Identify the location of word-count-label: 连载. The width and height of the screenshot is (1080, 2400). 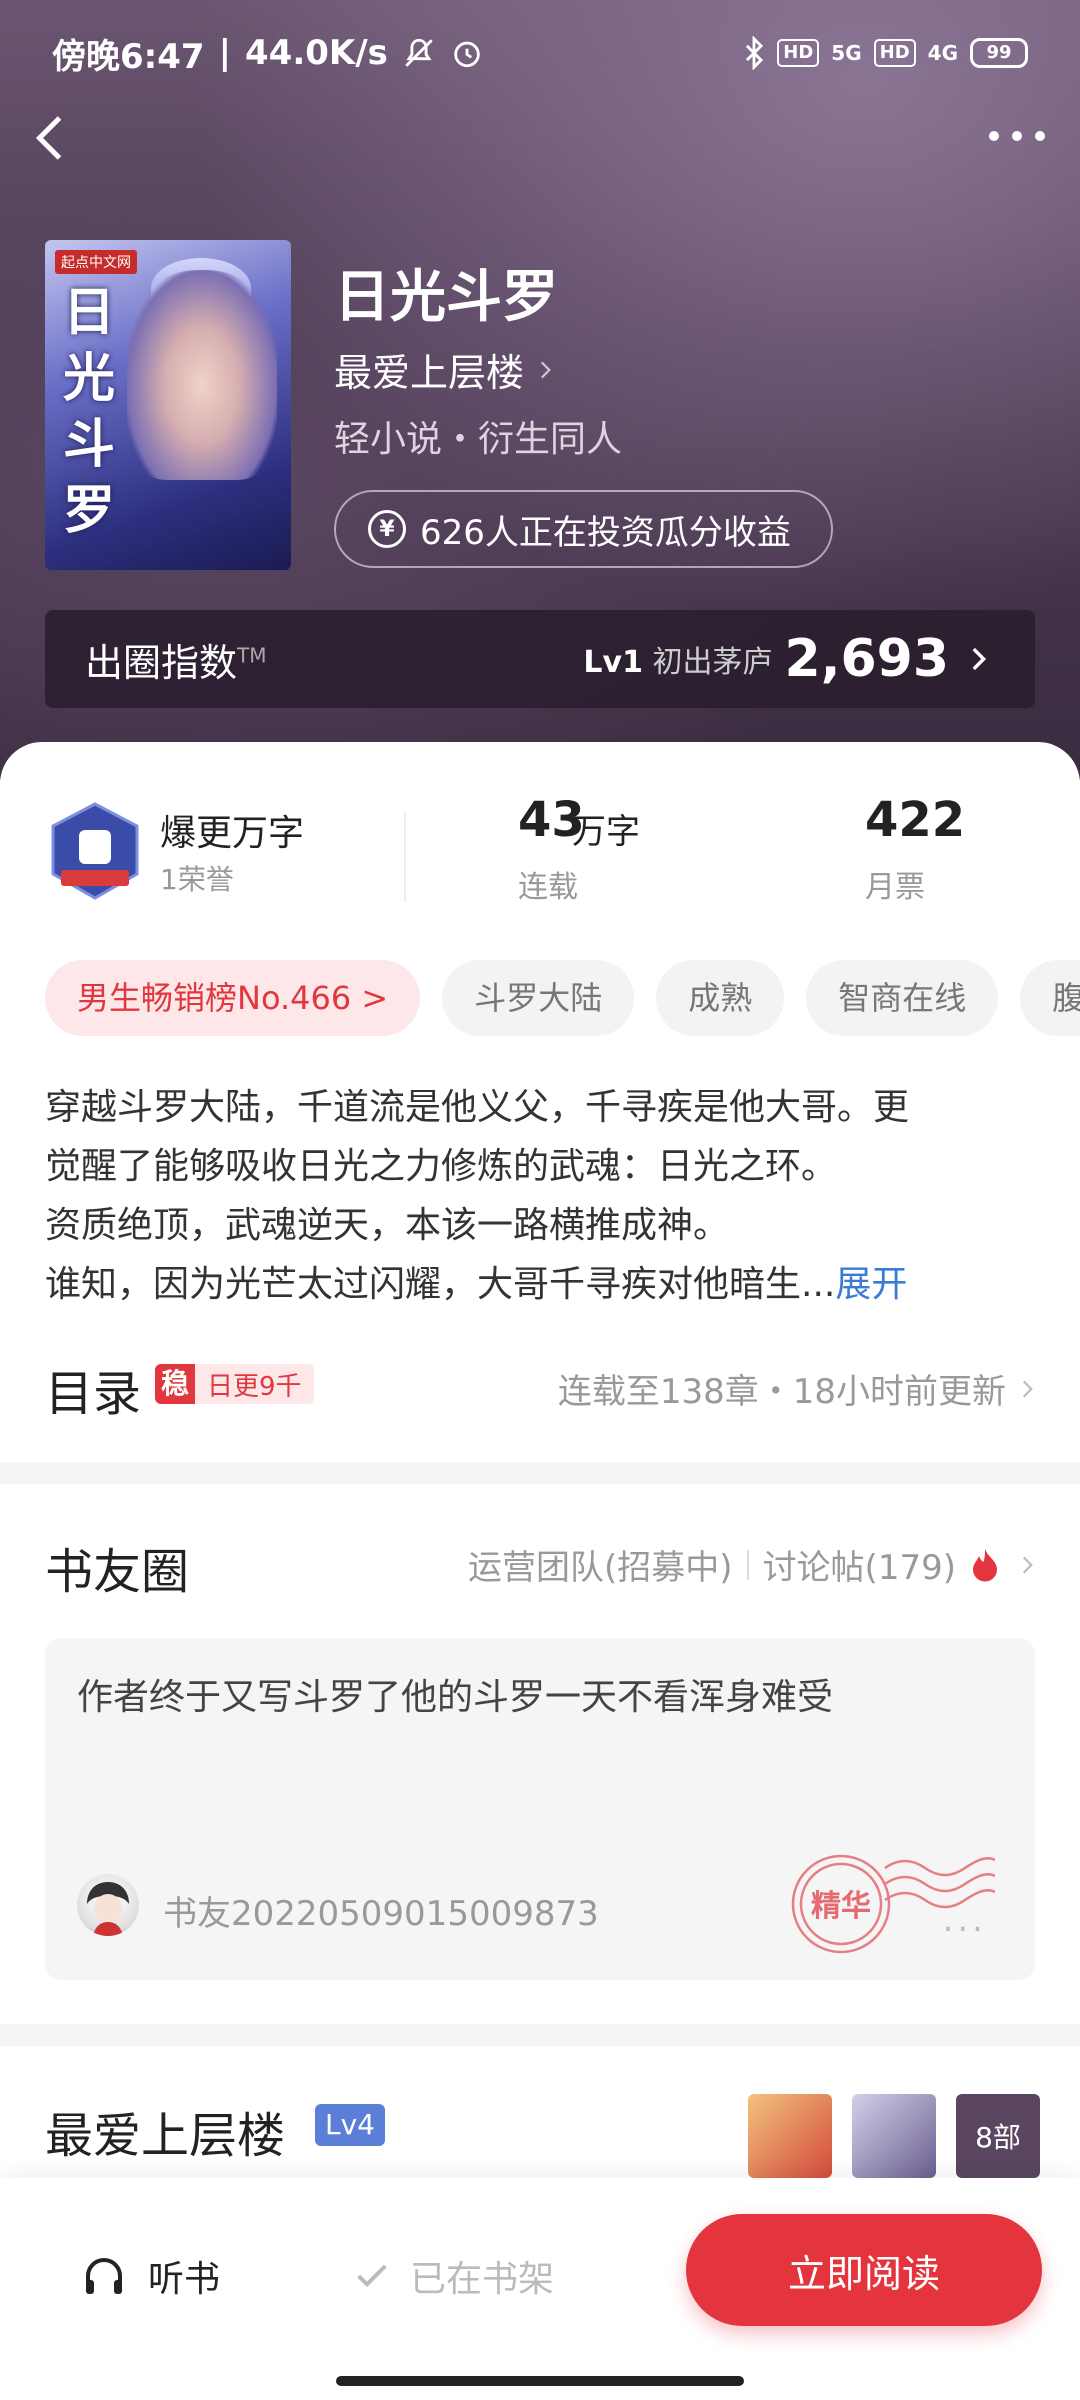
(548, 887).